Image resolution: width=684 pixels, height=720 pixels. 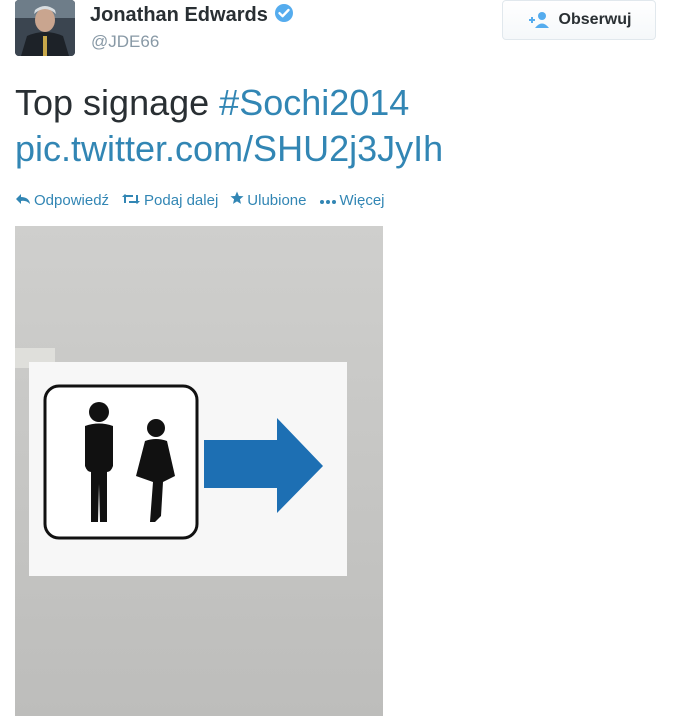 I want to click on follow-button: Obserwuj, so click(x=579, y=20).